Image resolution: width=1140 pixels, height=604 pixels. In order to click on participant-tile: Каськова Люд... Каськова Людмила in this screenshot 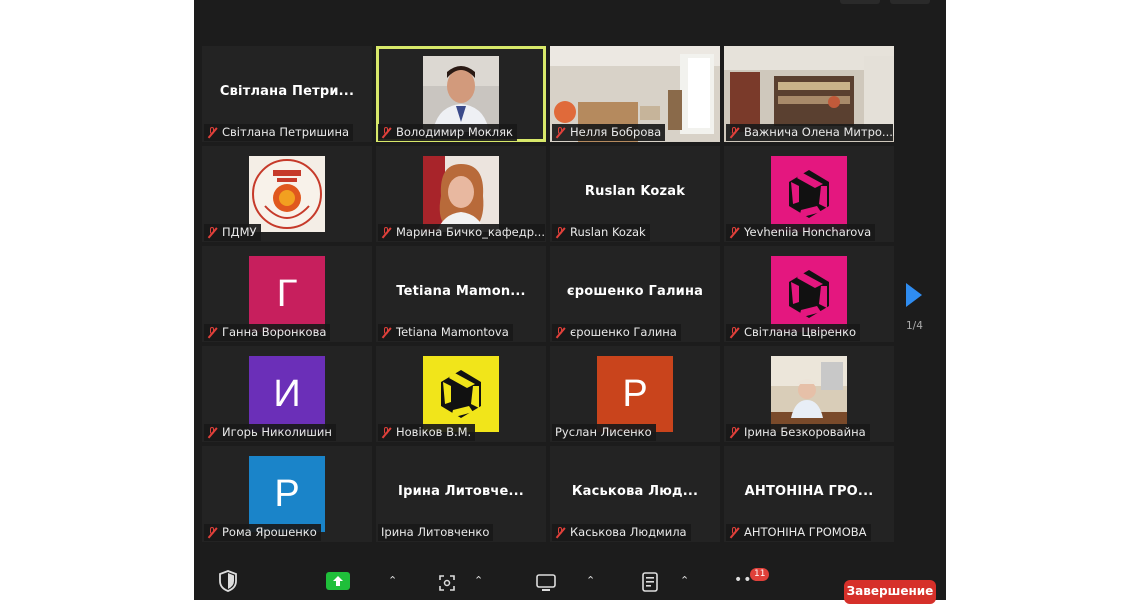, I will do `click(635, 494)`.